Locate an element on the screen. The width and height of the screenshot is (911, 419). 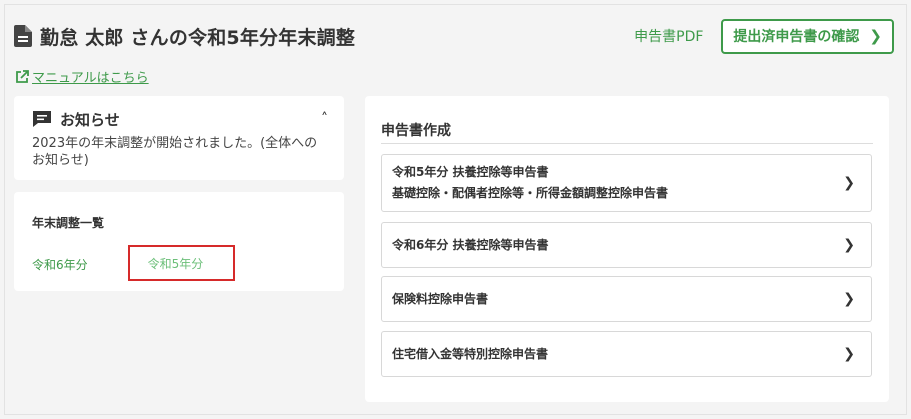
external-link-icon is located at coordinates (22, 76).